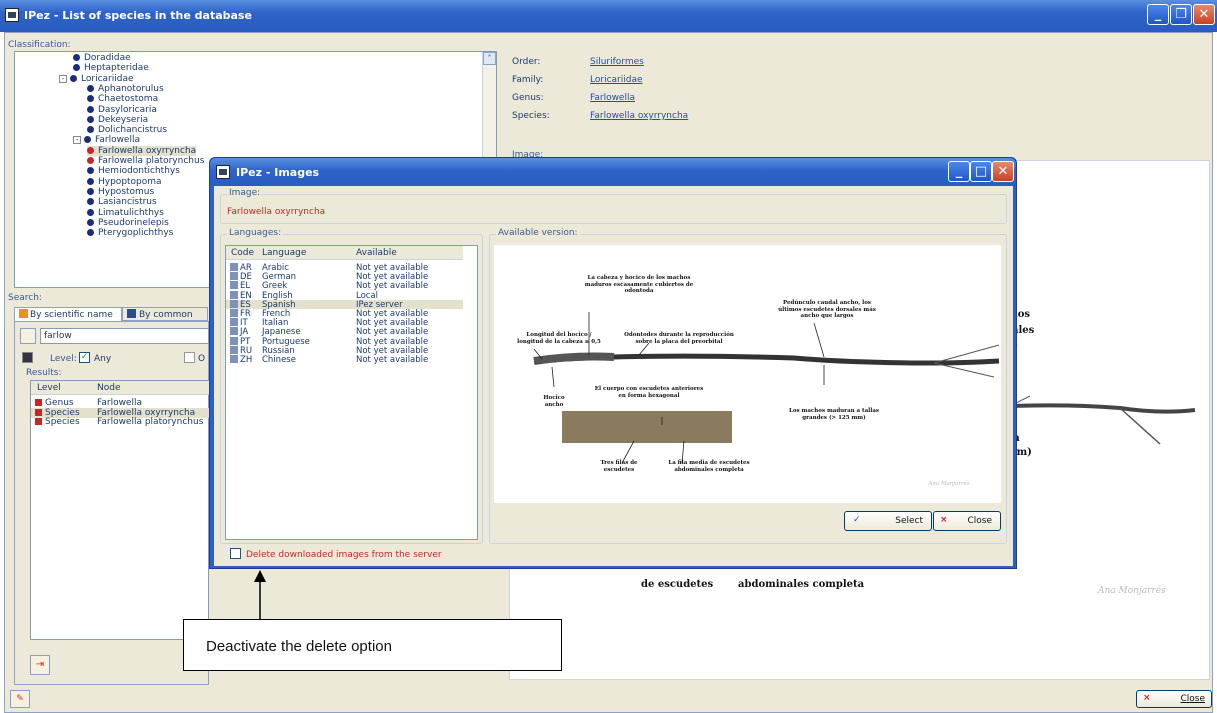  What do you see at coordinates (528, 80) in the screenshot?
I see `taxonomy-label: Family:` at bounding box center [528, 80].